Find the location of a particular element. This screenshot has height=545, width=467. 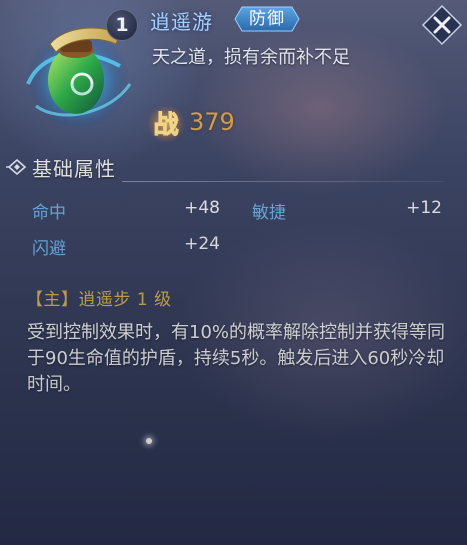

section-divider is located at coordinates (283, 181).